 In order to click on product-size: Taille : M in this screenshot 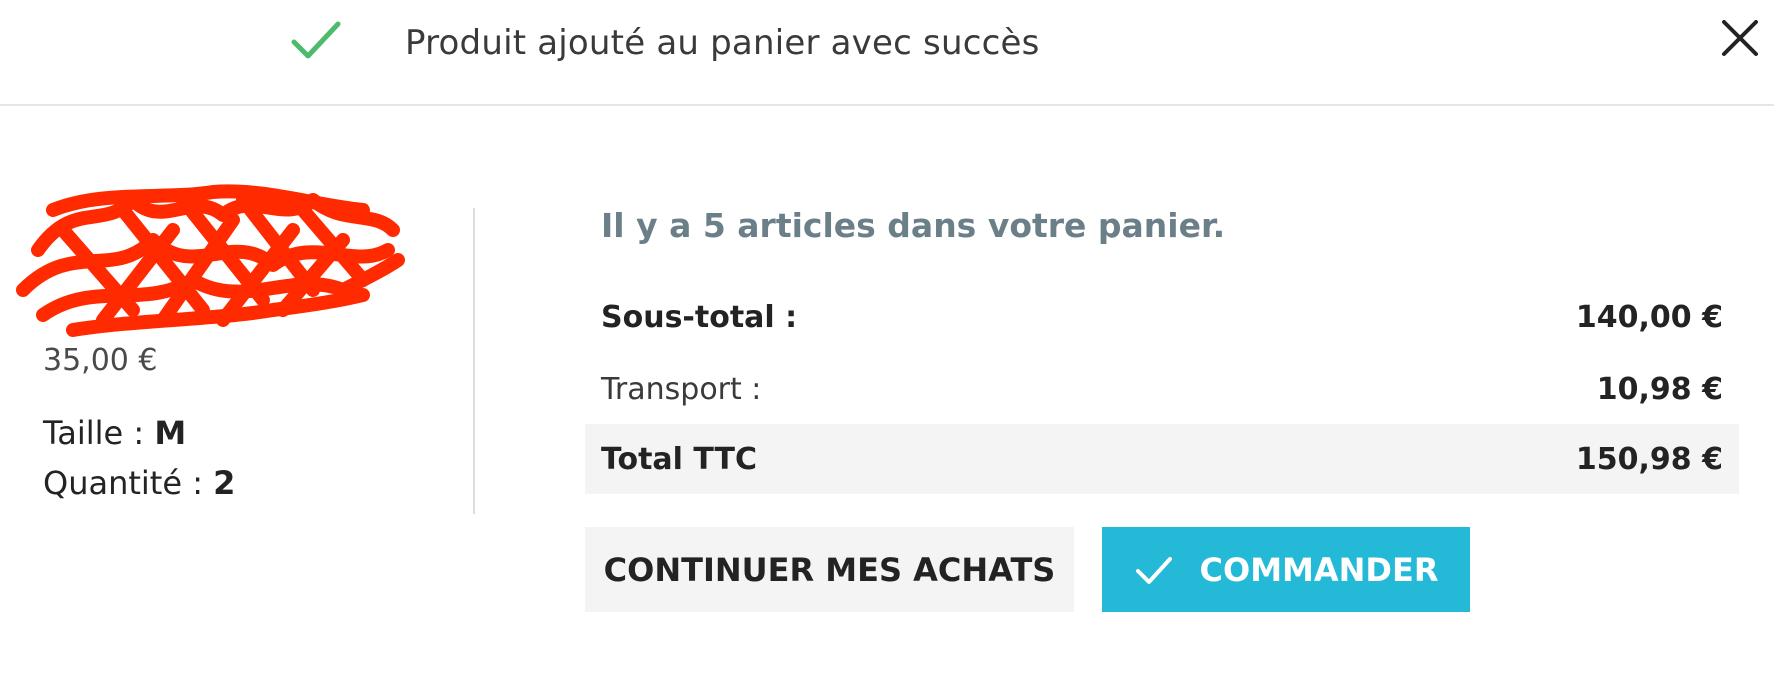, I will do `click(114, 433)`.